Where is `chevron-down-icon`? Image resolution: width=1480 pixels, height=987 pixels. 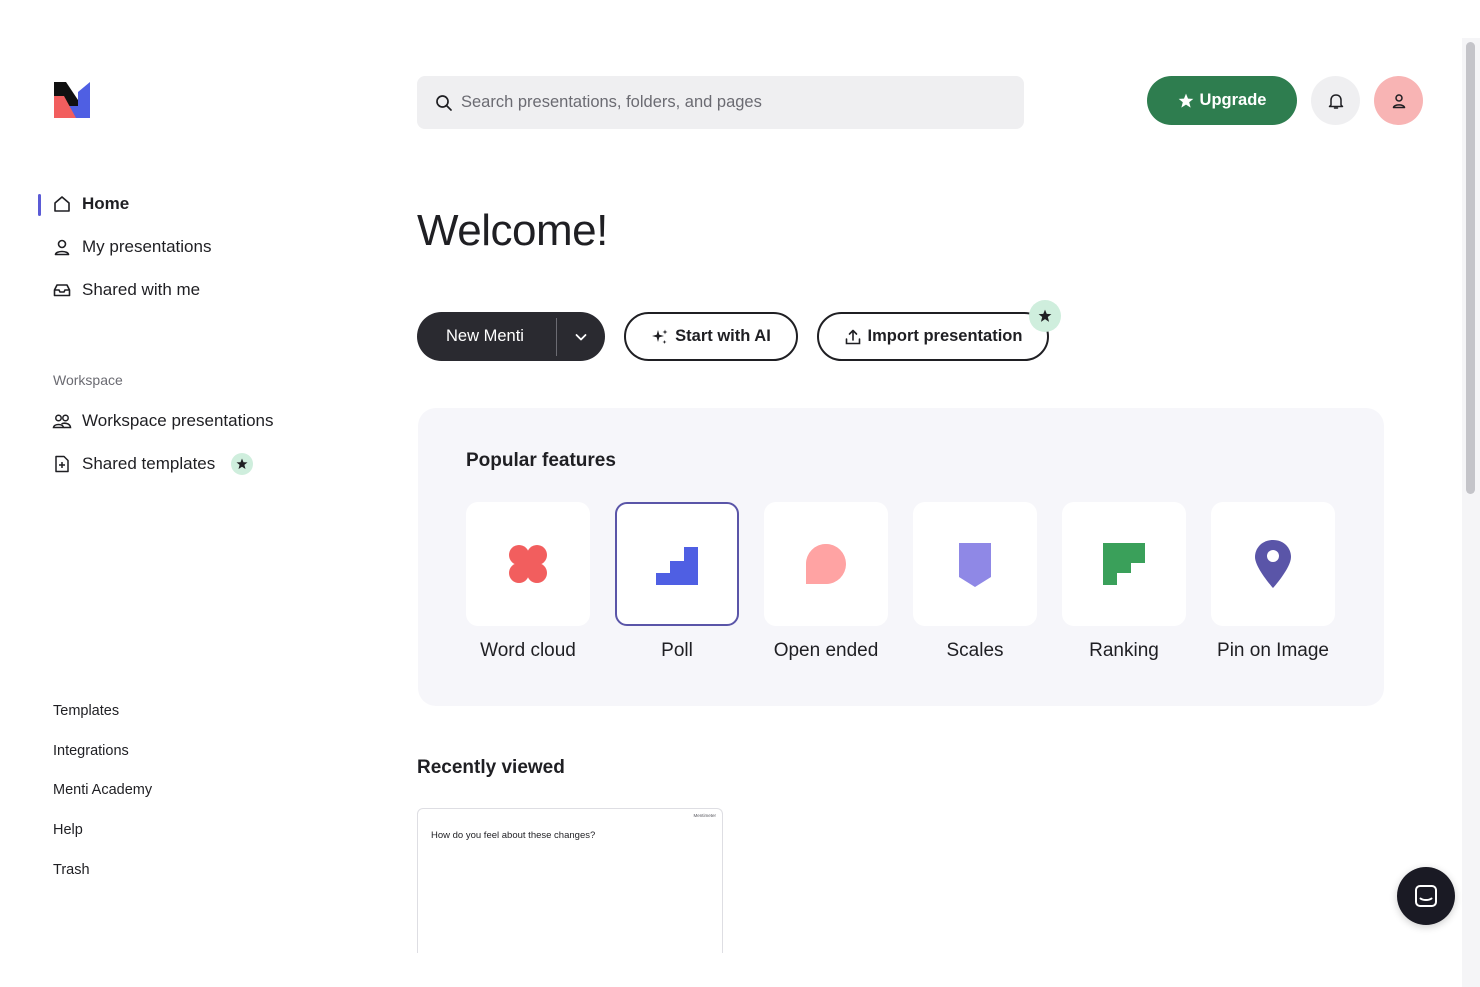
chevron-down-icon is located at coordinates (581, 336).